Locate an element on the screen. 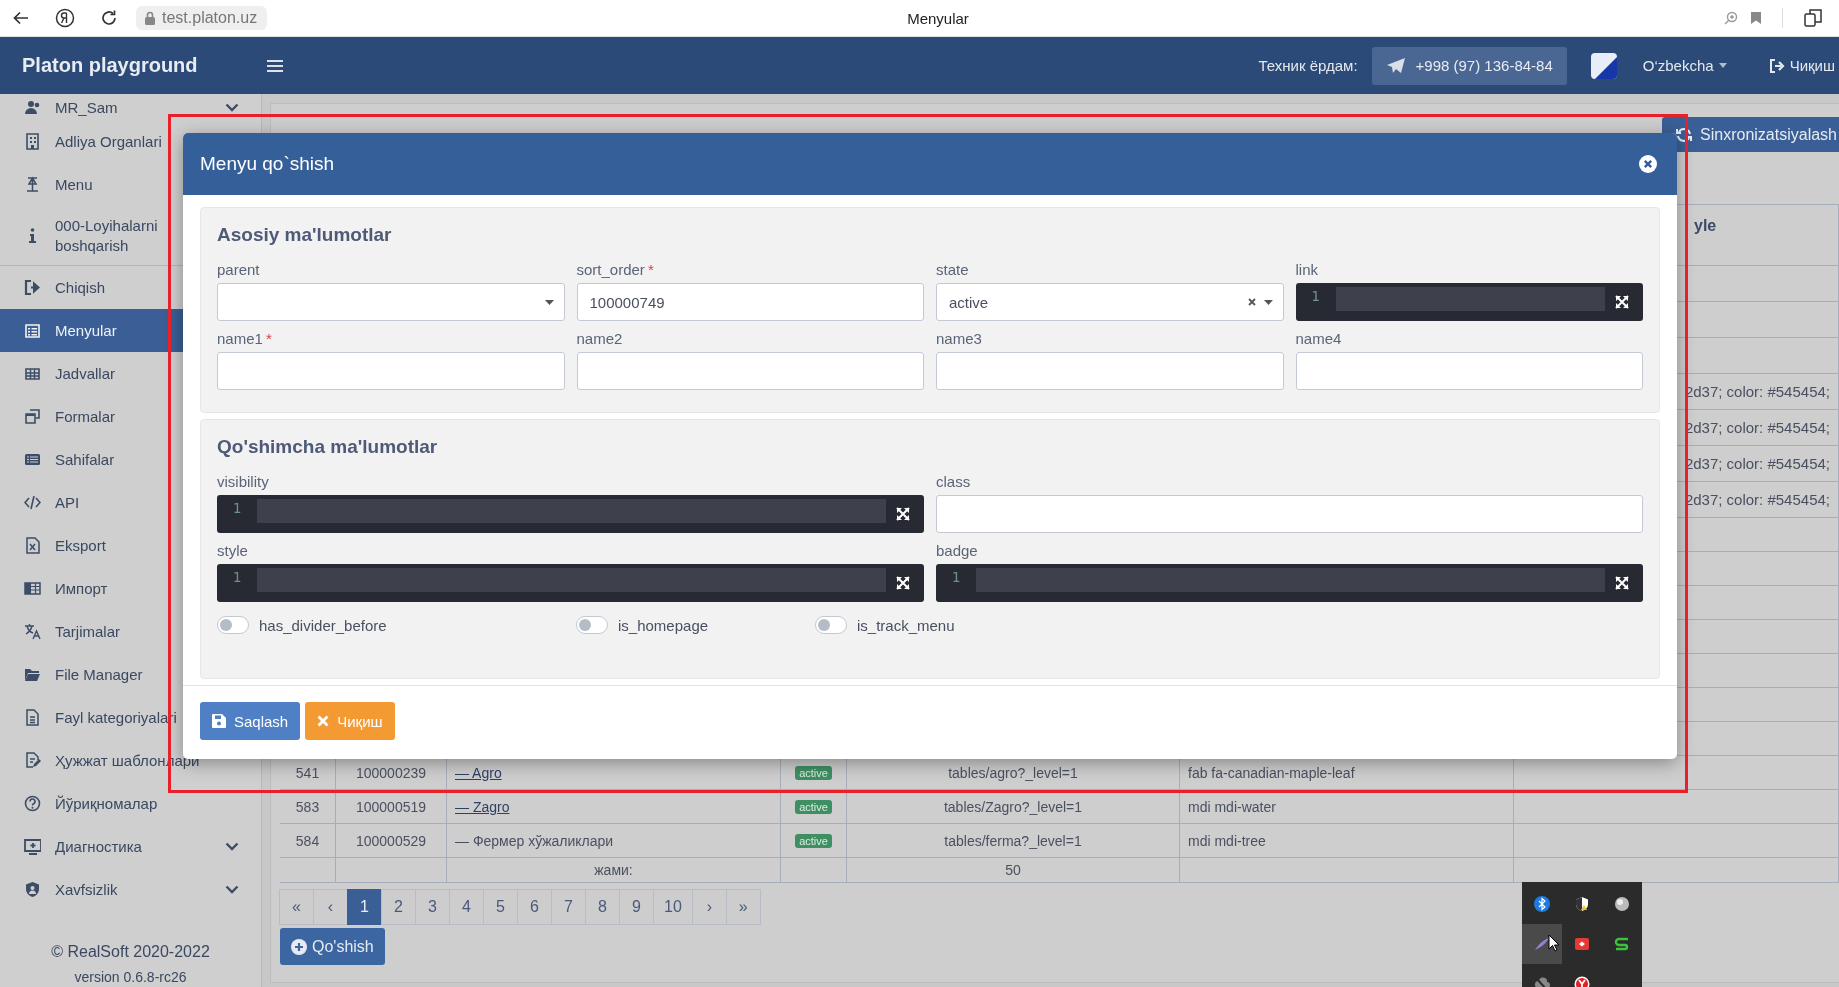 The height and width of the screenshot is (987, 1839). field-label: name3 is located at coordinates (959, 339).